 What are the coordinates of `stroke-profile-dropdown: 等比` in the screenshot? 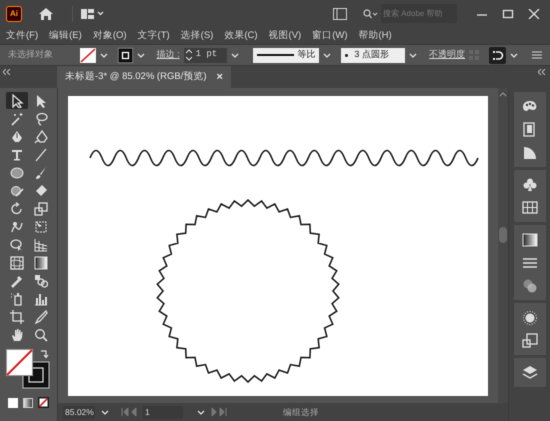 It's located at (286, 55).